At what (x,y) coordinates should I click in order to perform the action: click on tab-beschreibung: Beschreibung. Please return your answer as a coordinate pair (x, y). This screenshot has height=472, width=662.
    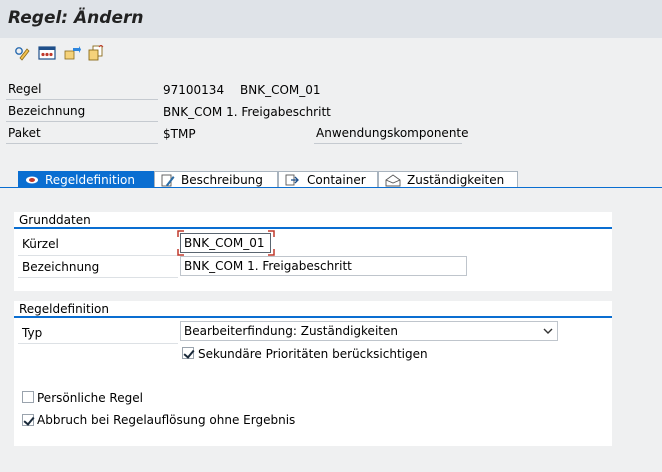
    Looking at the image, I should click on (216, 179).